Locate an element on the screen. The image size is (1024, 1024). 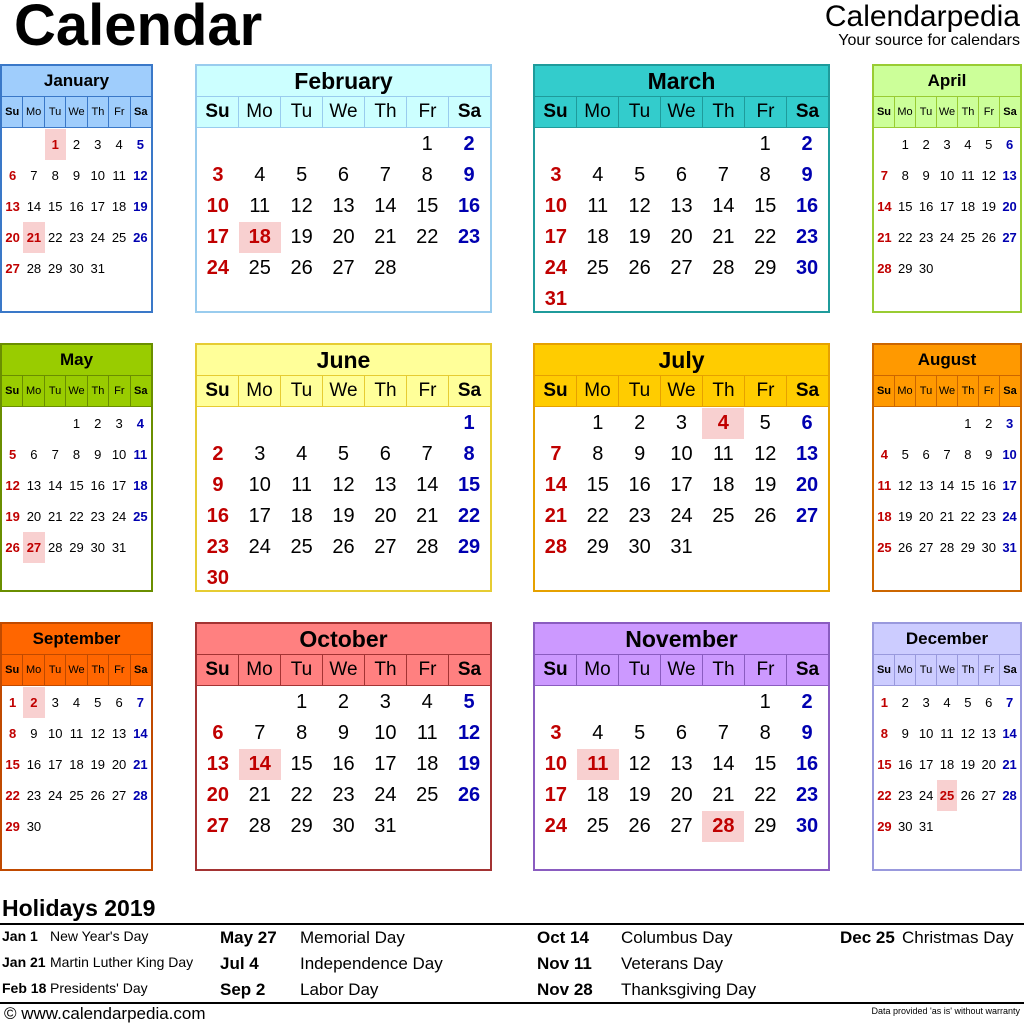
holiday-day-cell: 11 is located at coordinates (597, 764).